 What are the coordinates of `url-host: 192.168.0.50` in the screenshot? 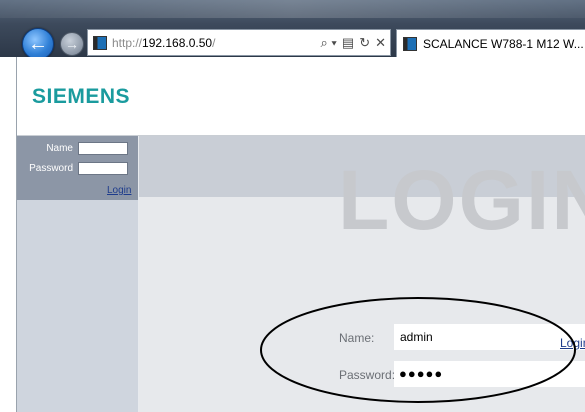 It's located at (177, 43).